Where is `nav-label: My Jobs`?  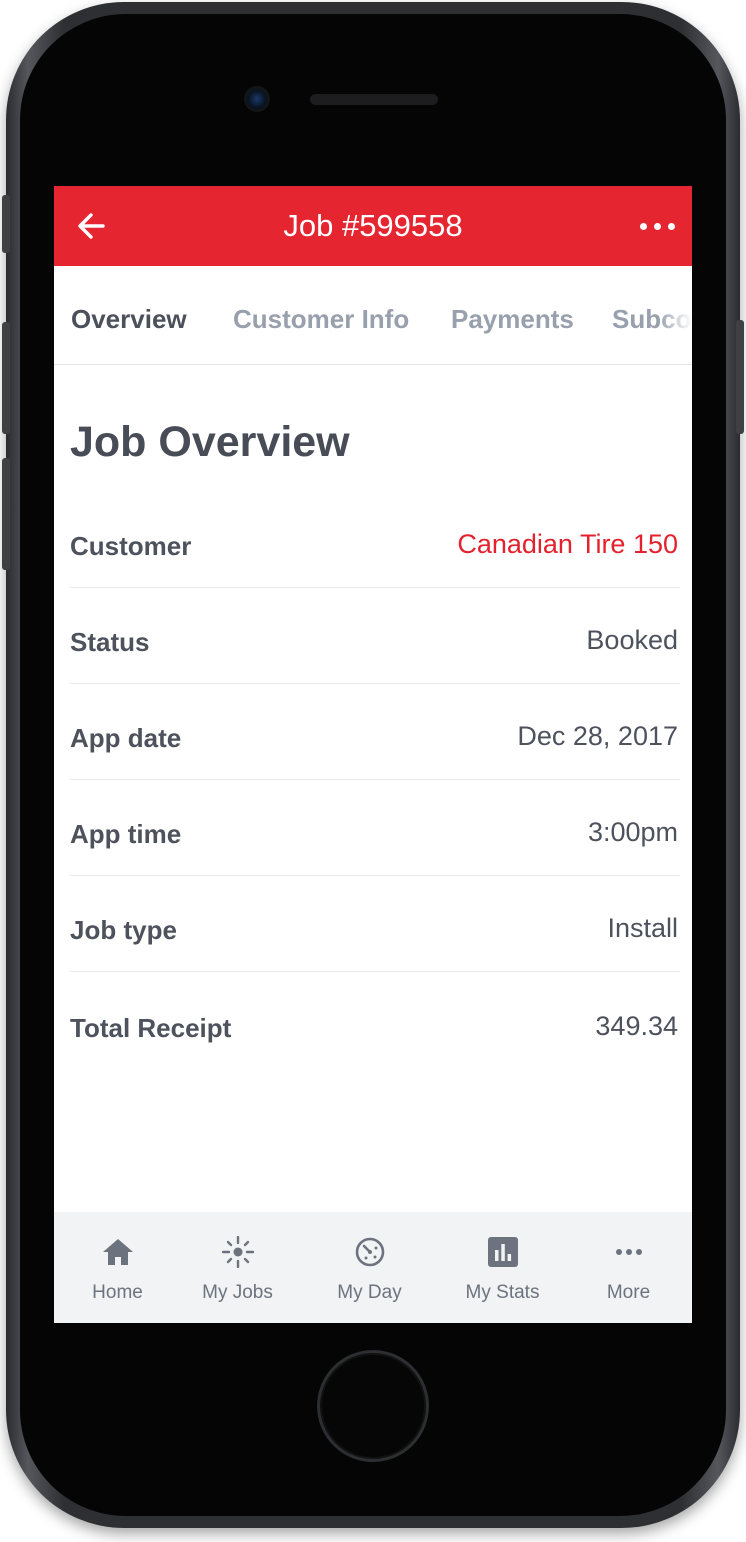
nav-label: My Jobs is located at coordinates (237, 1292).